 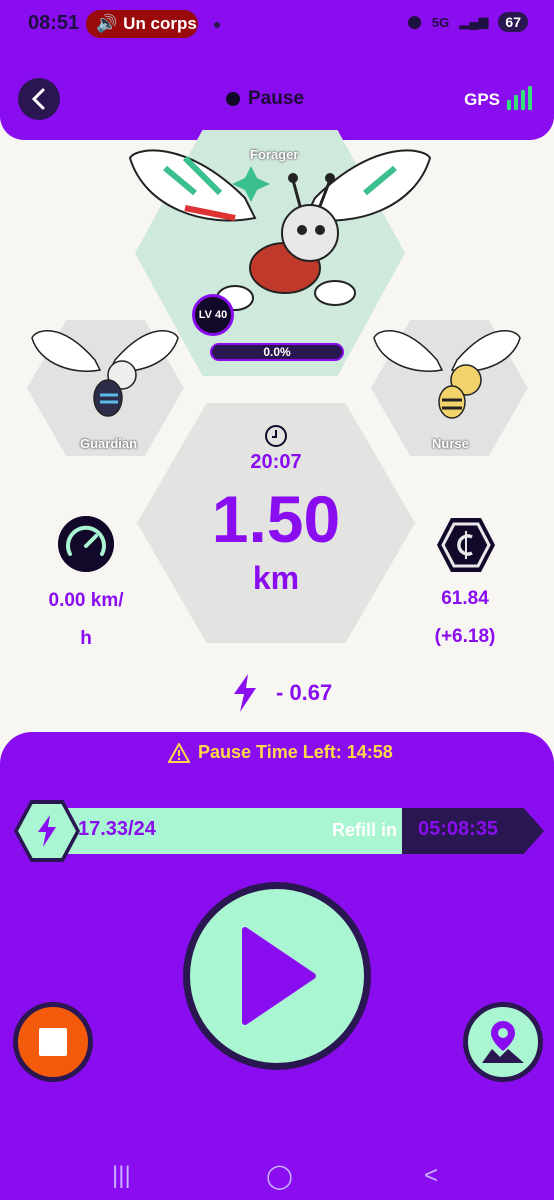 What do you see at coordinates (295, 752) in the screenshot?
I see `pause-time-label: Pause Time Left: 14:58` at bounding box center [295, 752].